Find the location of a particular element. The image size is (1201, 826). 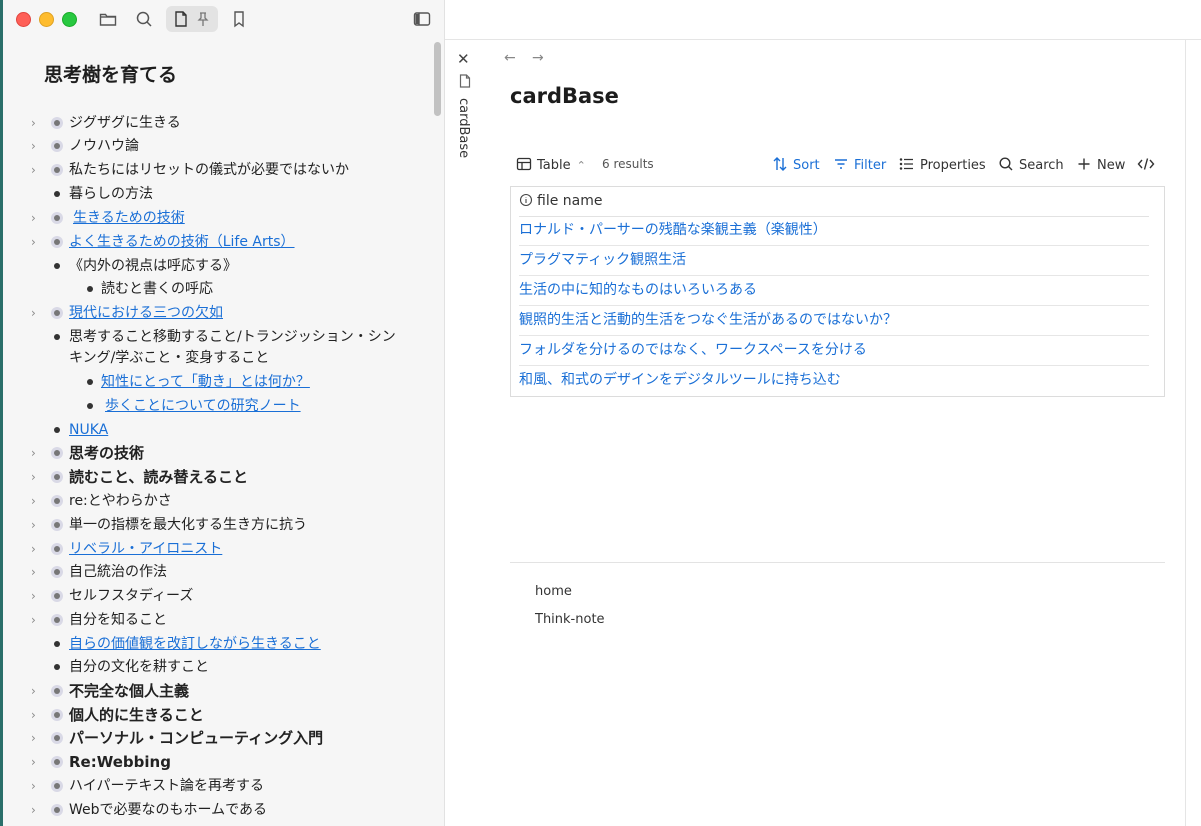

file-icon is located at coordinates (181, 19).